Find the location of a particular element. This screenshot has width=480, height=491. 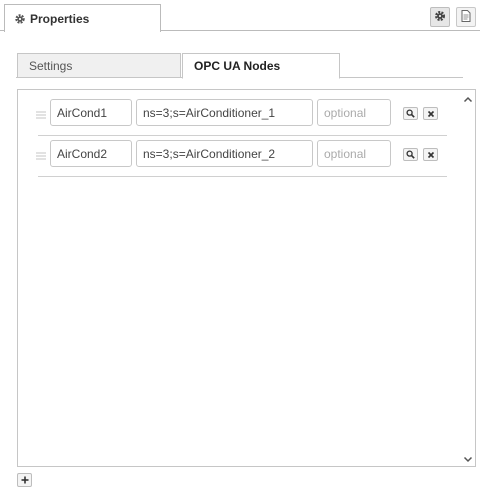

document-icon is located at coordinates (466, 17).